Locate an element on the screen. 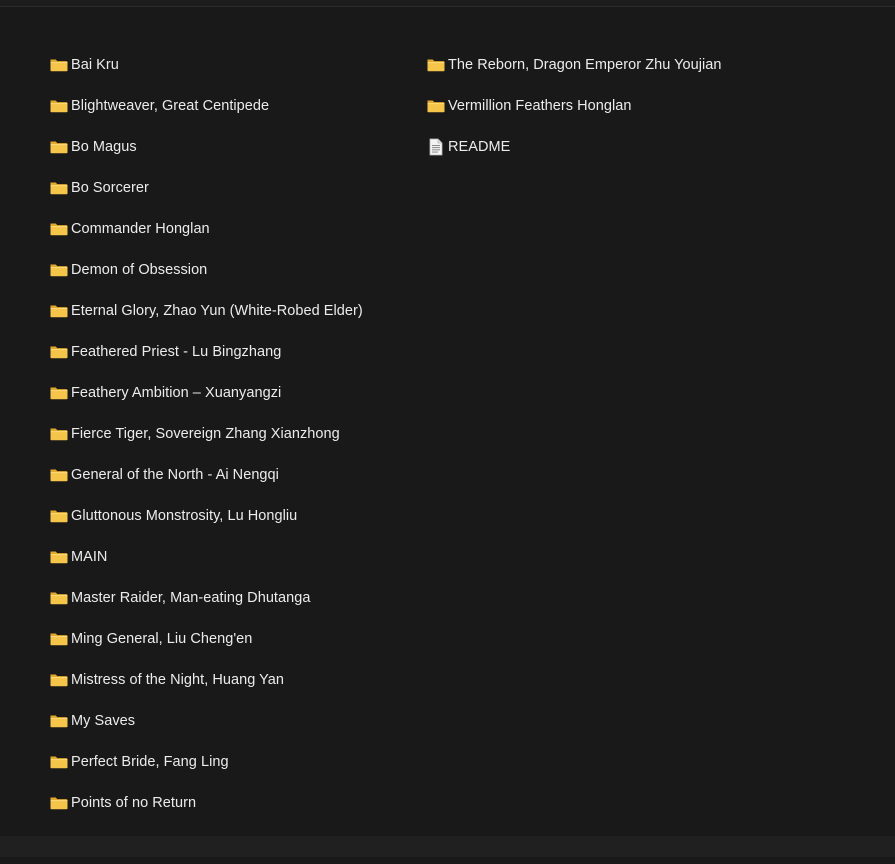 This screenshot has height=864, width=895. folder-item: Feathery Ambition – Xuanyangzi is located at coordinates (206, 392).